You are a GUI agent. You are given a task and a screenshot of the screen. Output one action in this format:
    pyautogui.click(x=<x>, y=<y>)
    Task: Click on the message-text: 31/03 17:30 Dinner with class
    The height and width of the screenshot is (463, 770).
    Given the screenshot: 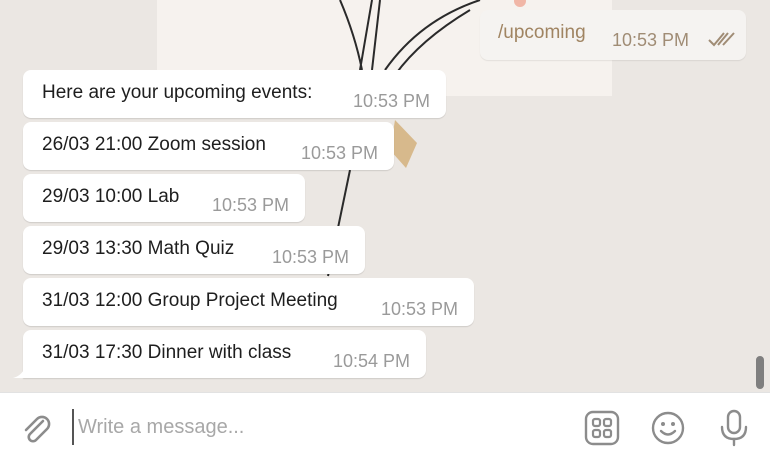 What is the action you would take?
    pyautogui.click(x=167, y=352)
    